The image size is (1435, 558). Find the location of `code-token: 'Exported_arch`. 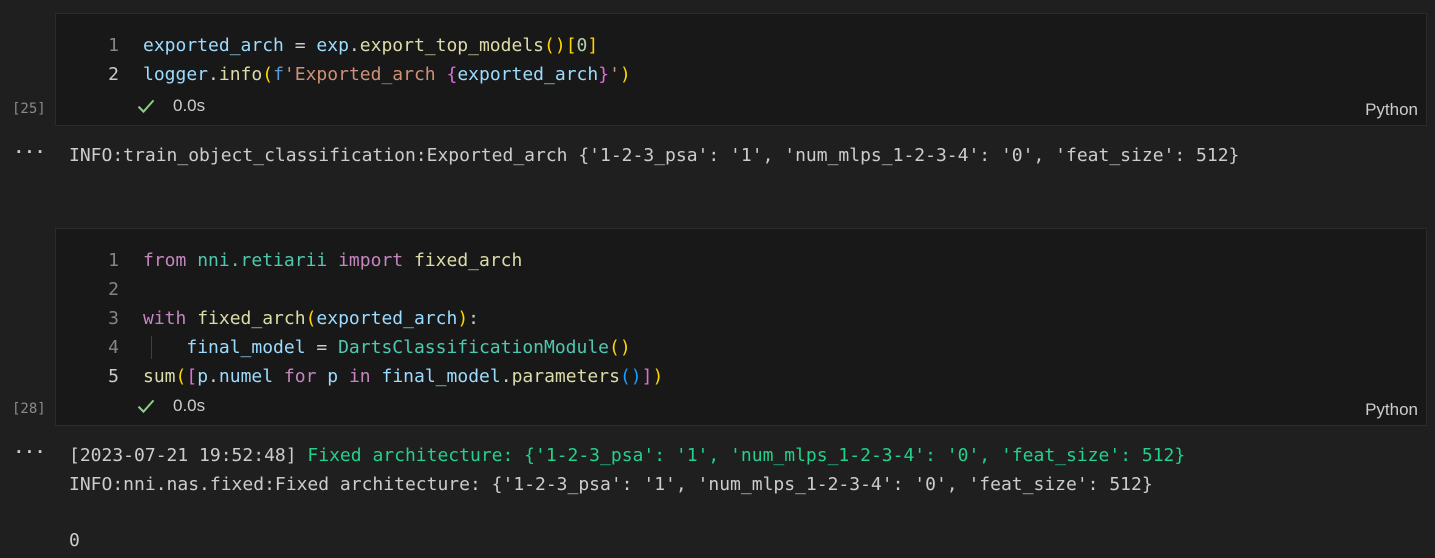

code-token: 'Exported_arch is located at coordinates (365, 74).